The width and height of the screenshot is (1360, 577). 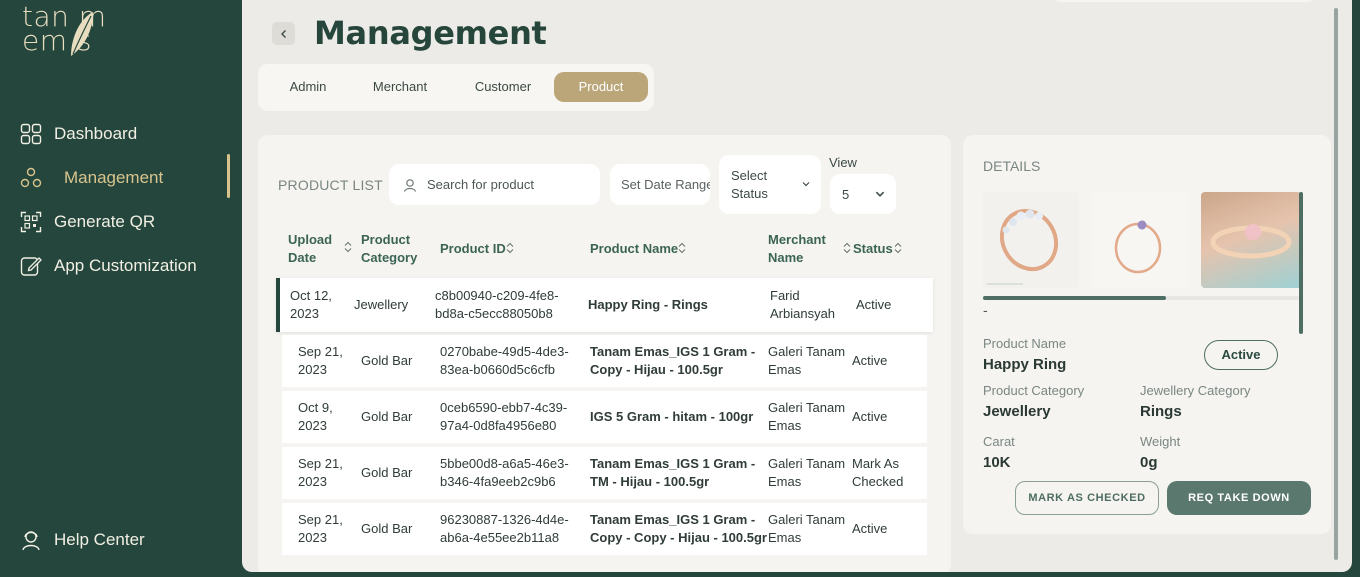 I want to click on weight-label: Weight, so click(x=1160, y=441).